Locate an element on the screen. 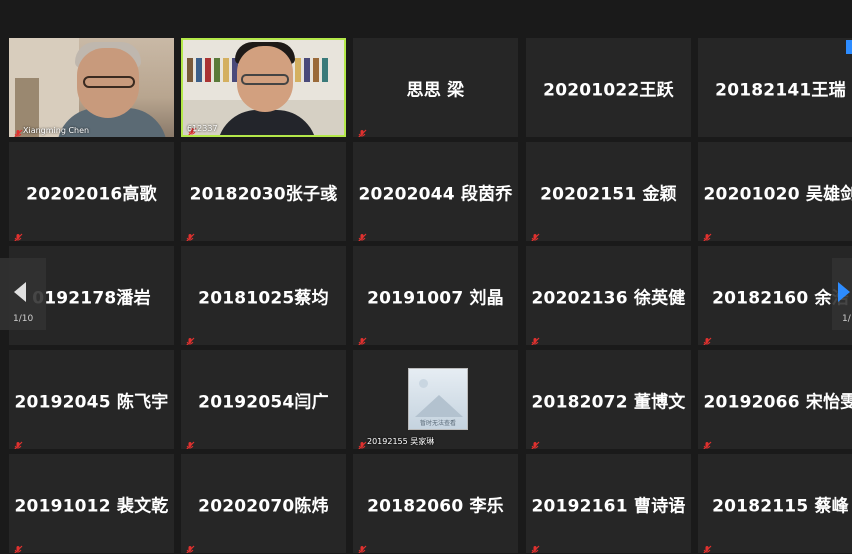 The width and height of the screenshot is (852, 554). participant-tile: 20201022王跃 is located at coordinates (608, 87).